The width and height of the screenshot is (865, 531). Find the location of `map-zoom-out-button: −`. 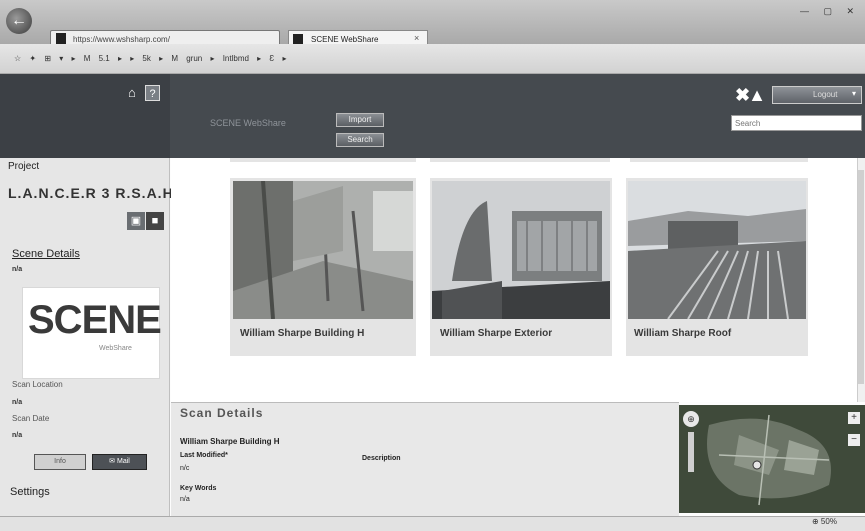

map-zoom-out-button: − is located at coordinates (854, 440).